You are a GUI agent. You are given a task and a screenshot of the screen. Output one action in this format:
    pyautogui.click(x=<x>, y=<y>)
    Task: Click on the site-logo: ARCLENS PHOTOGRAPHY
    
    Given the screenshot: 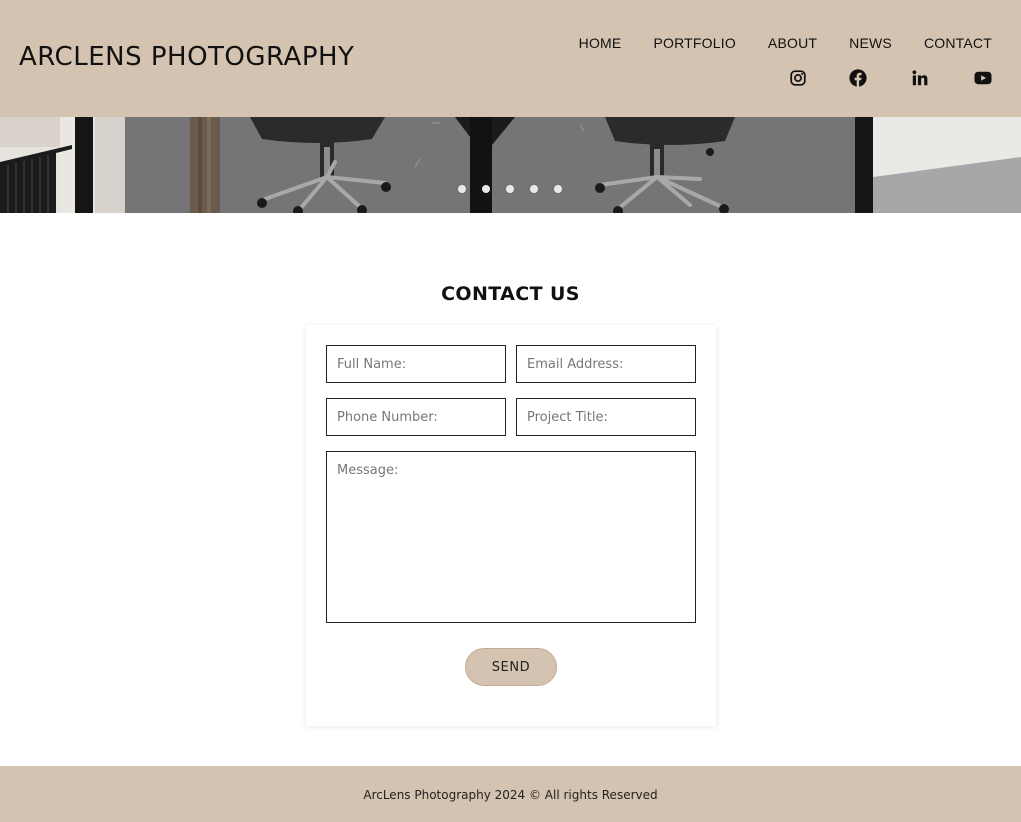 What is the action you would take?
    pyautogui.click(x=186, y=57)
    